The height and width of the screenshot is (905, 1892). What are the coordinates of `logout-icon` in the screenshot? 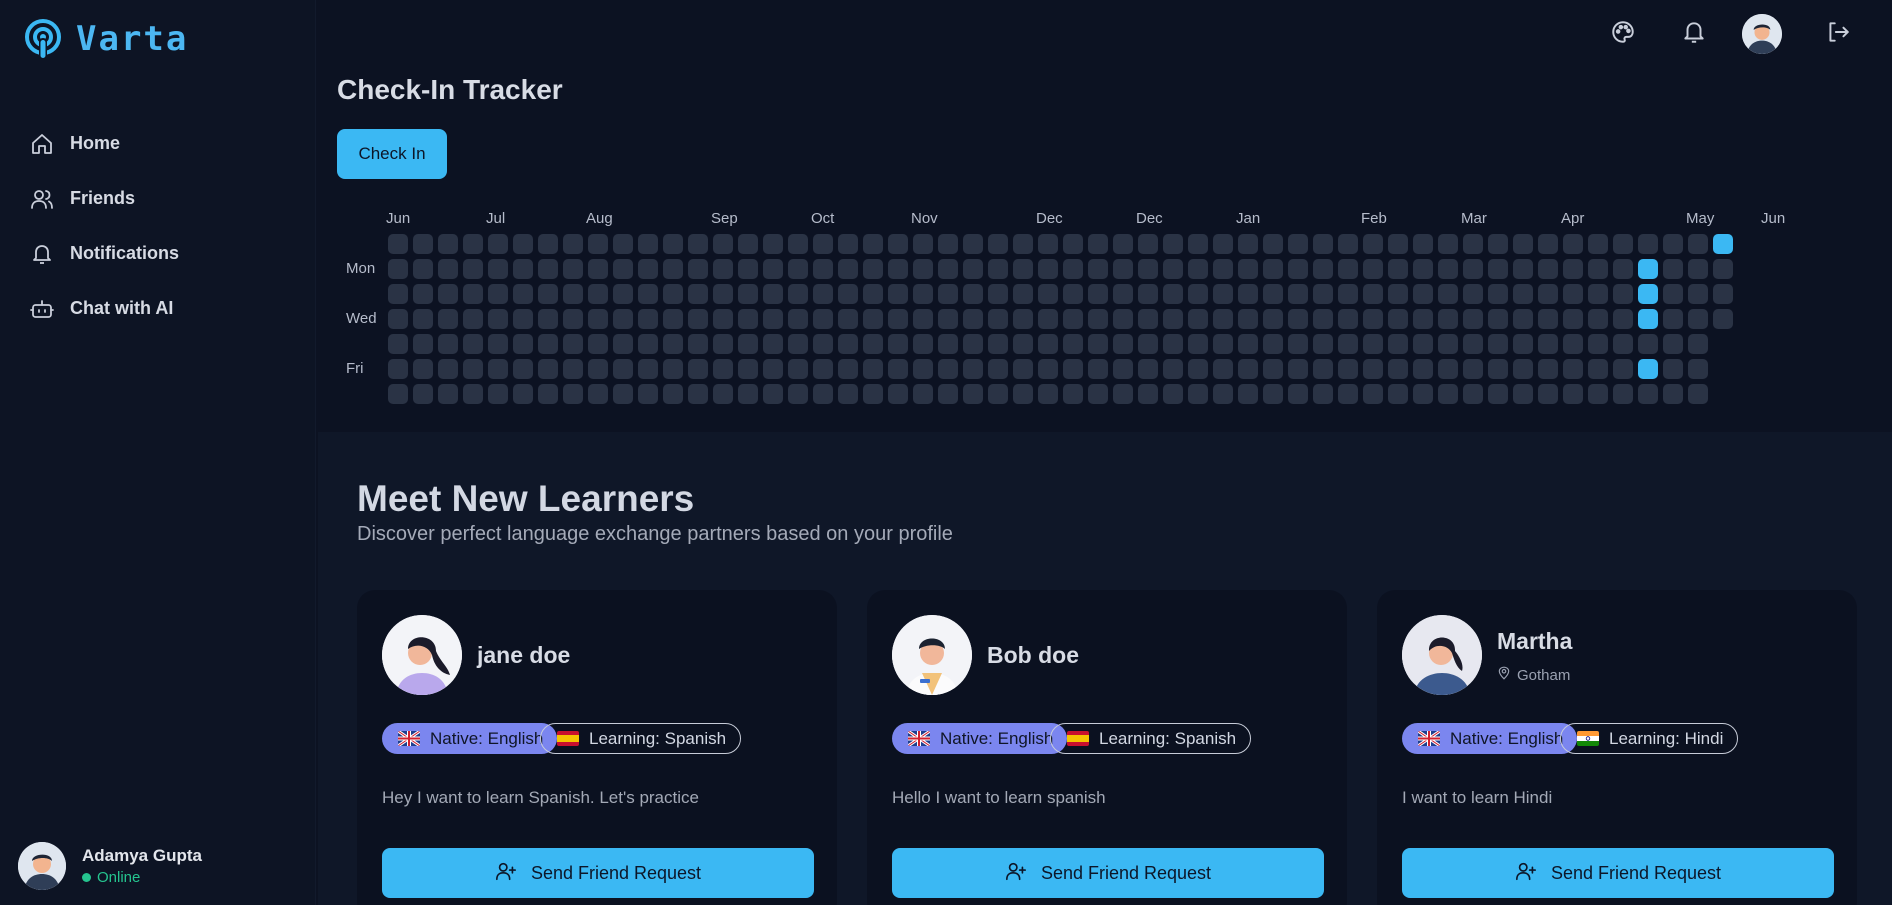 It's located at (1838, 32).